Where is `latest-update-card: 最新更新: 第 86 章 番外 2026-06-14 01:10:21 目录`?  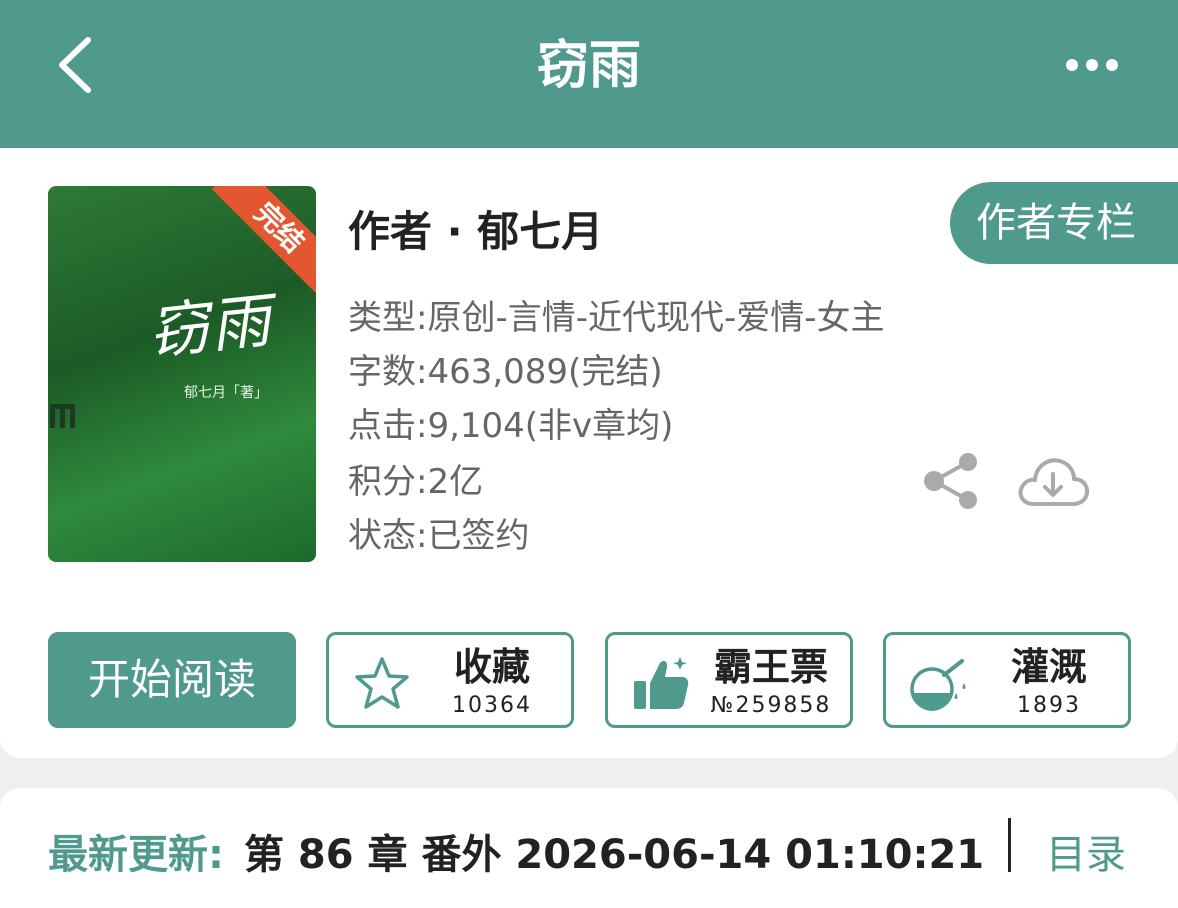
latest-update-card: 最新更新: 第 86 章 番外 2026-06-14 01:10:21 目录 is located at coordinates (589, 848).